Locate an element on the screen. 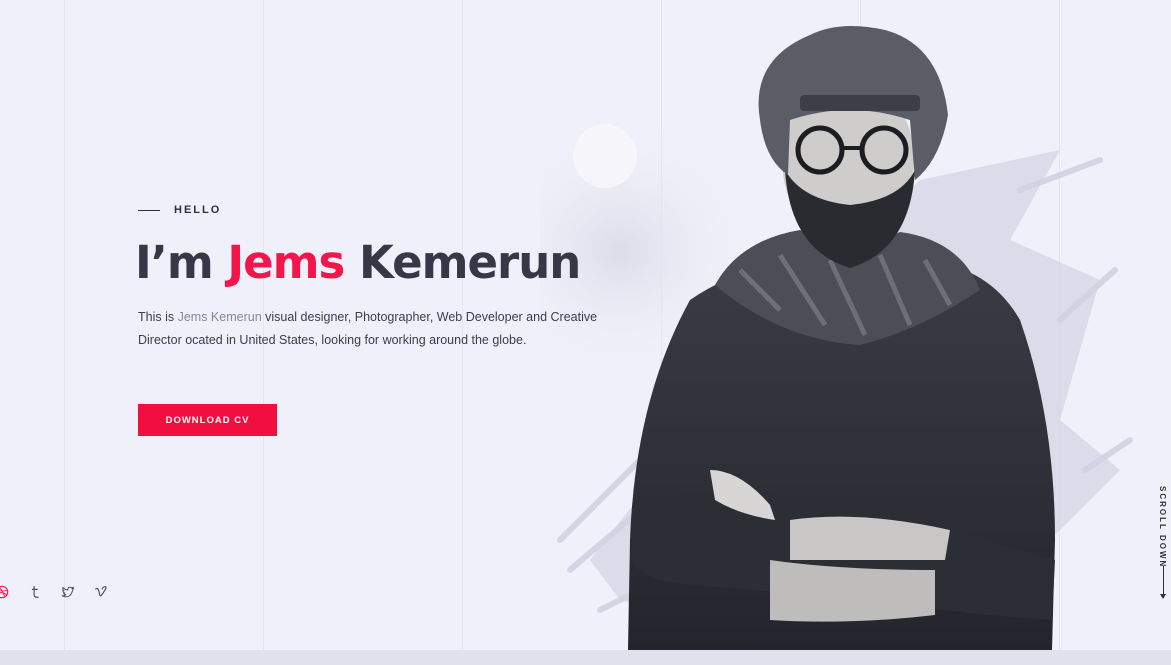 The height and width of the screenshot is (665, 1171). headline-highlight: Jems is located at coordinates (286, 262).